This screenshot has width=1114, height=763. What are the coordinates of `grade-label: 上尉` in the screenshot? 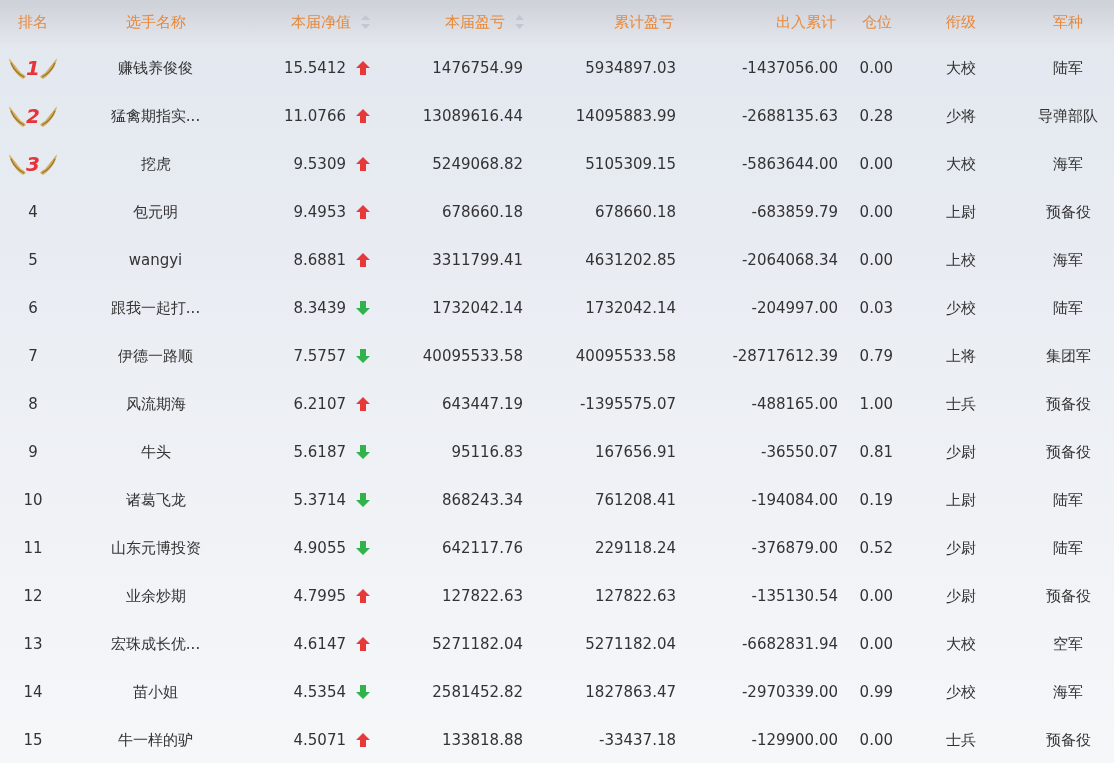 It's located at (961, 500).